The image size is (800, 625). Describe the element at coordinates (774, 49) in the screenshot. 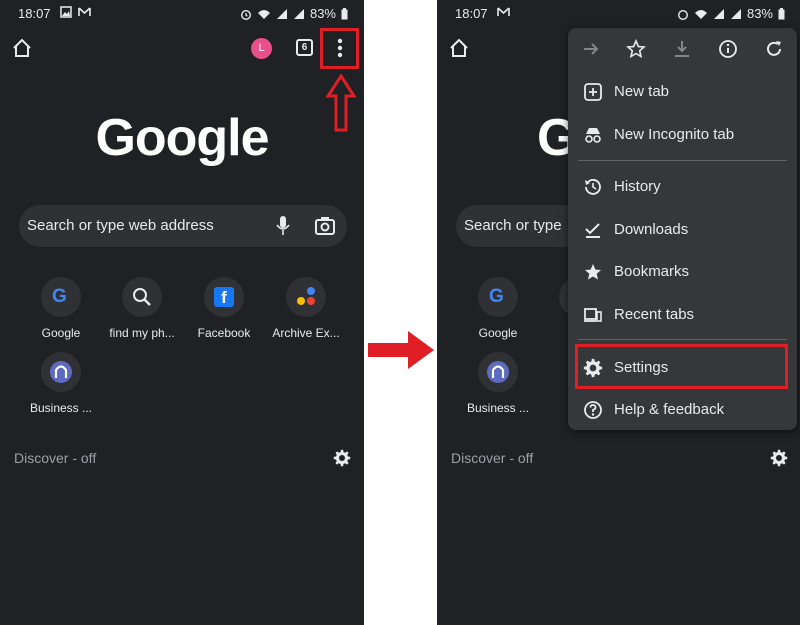

I see `refresh-icon` at that location.